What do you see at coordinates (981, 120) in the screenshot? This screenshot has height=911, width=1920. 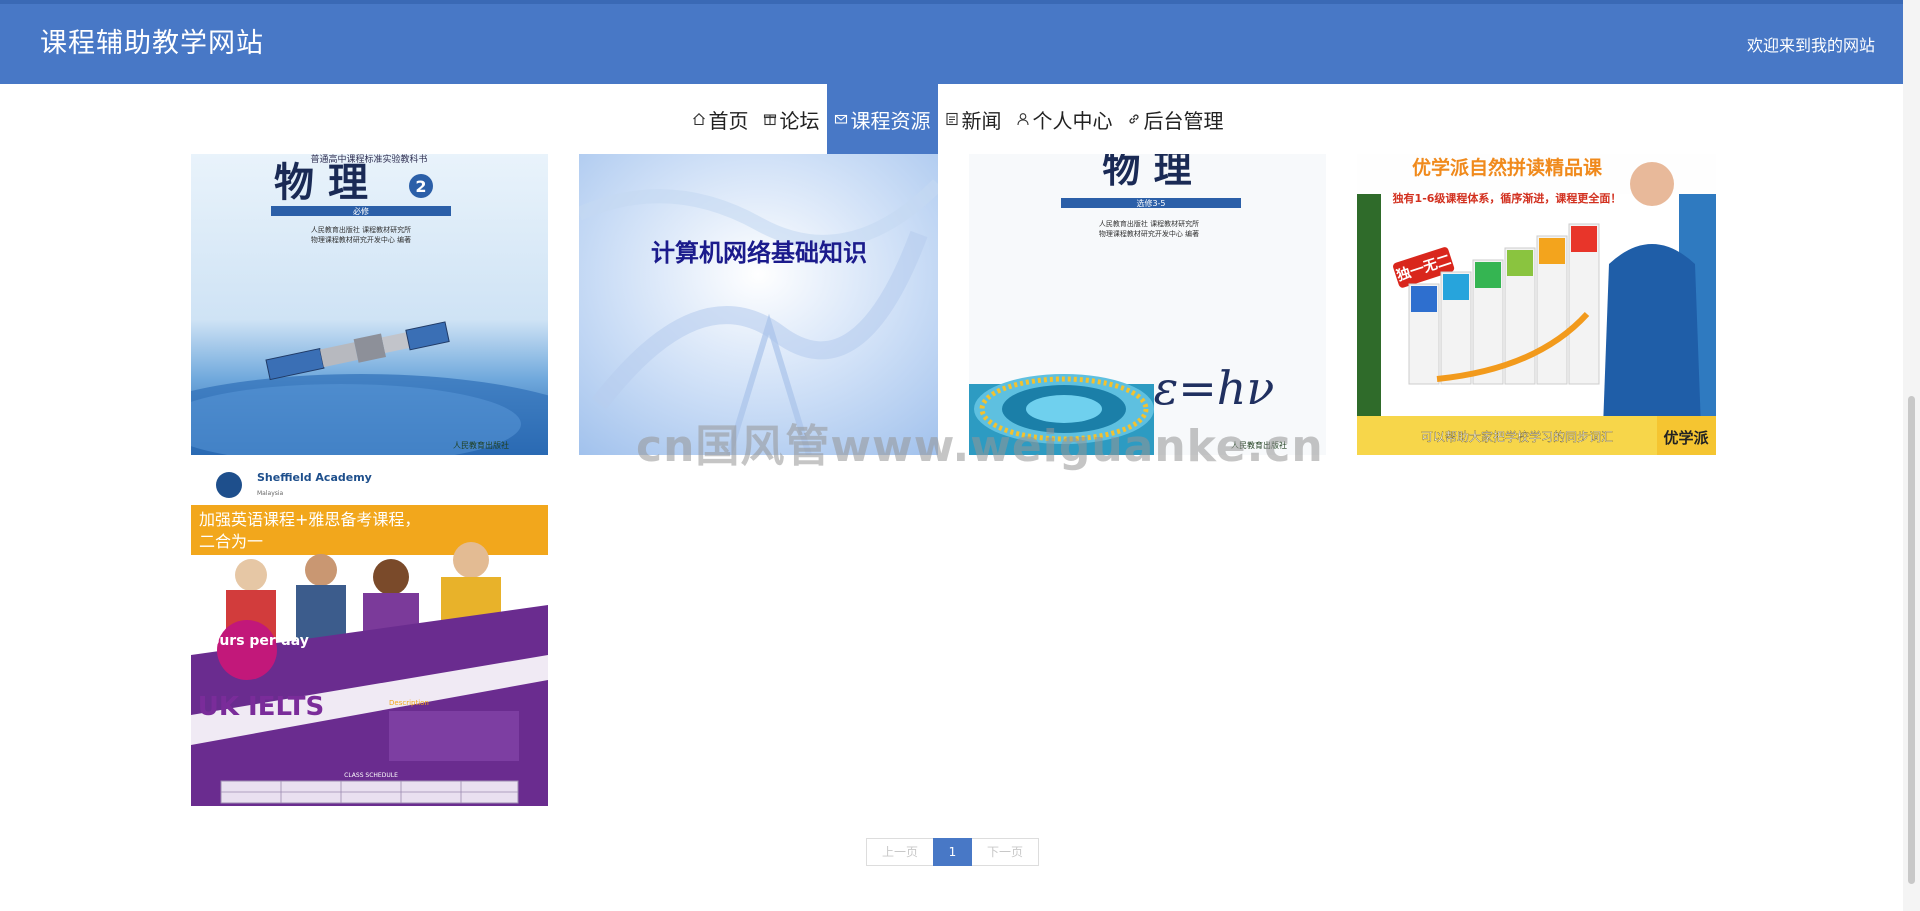 I see `nav-item-label: 新闻` at bounding box center [981, 120].